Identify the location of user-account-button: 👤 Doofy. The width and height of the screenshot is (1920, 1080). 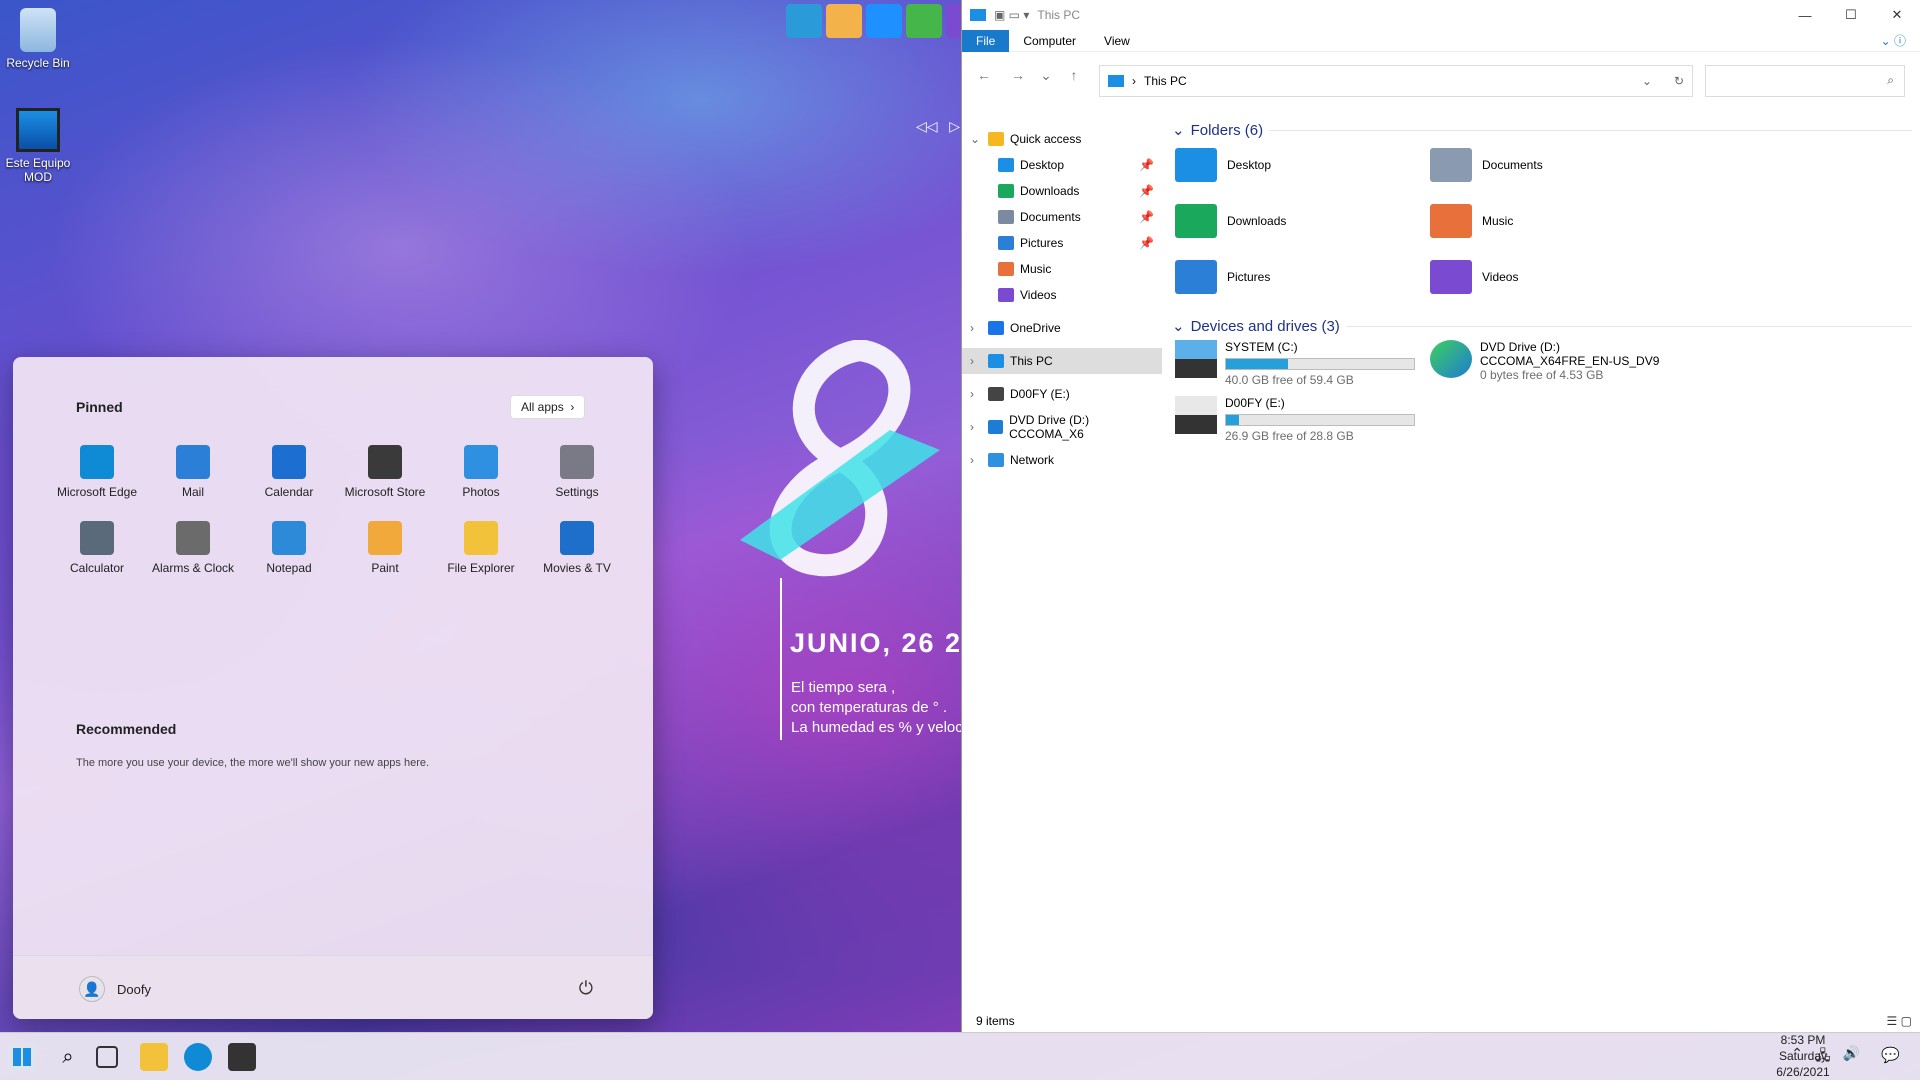
(115, 989).